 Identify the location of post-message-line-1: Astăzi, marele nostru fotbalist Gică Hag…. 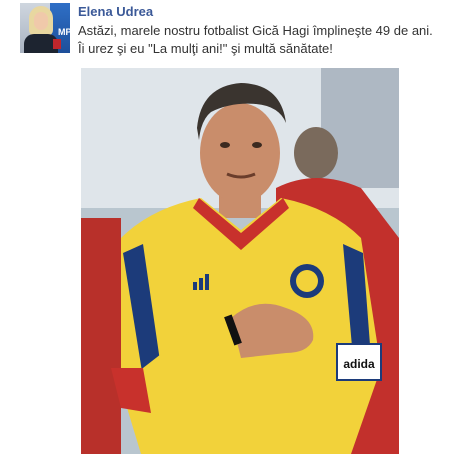
(255, 30).